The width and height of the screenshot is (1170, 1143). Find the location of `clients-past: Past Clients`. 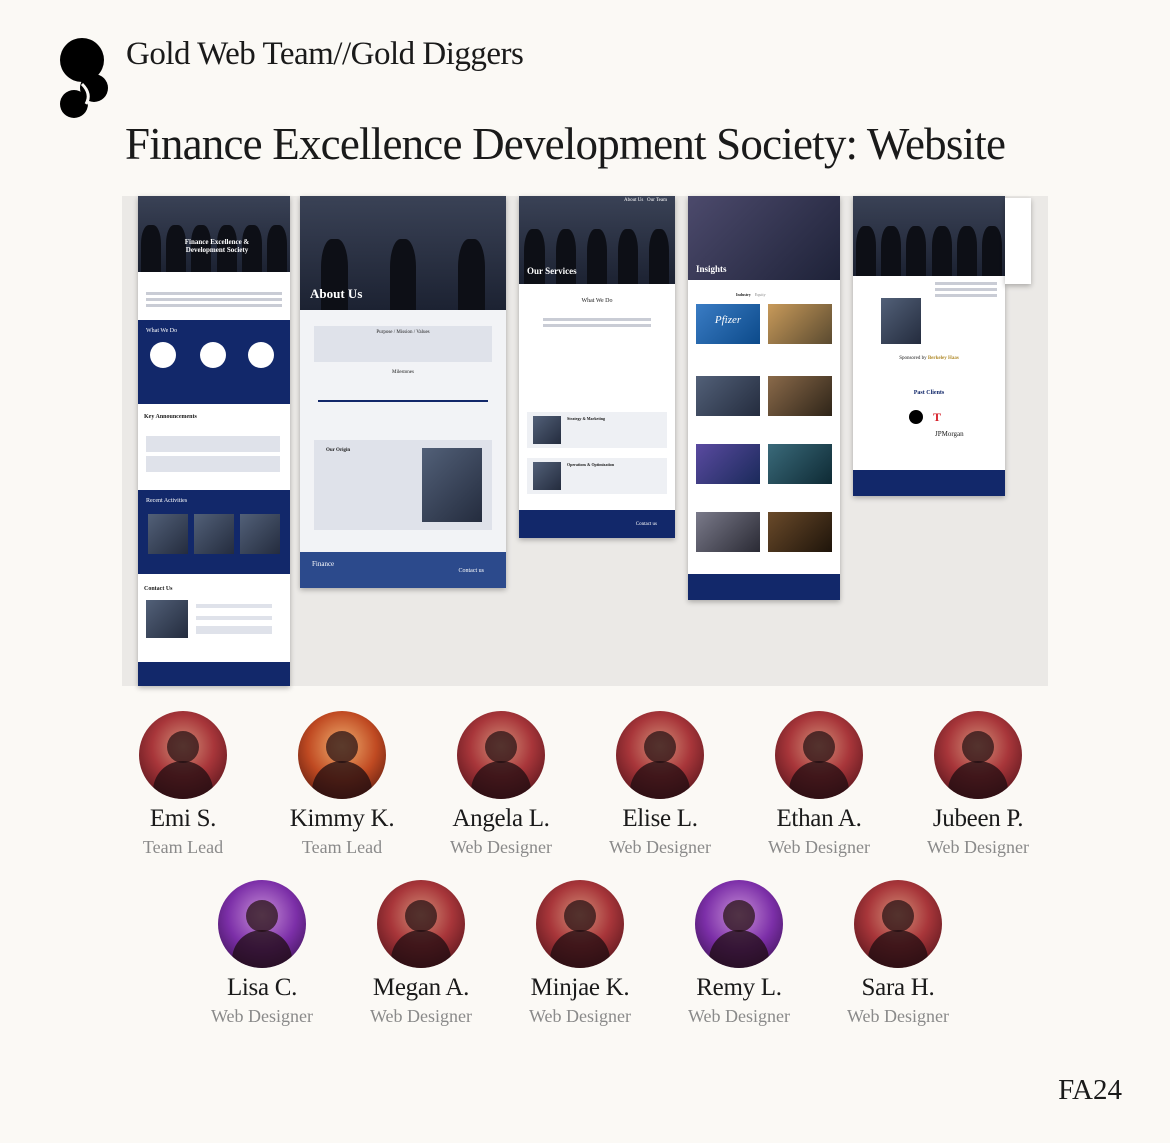

clients-past: Past Clients is located at coordinates (929, 393).